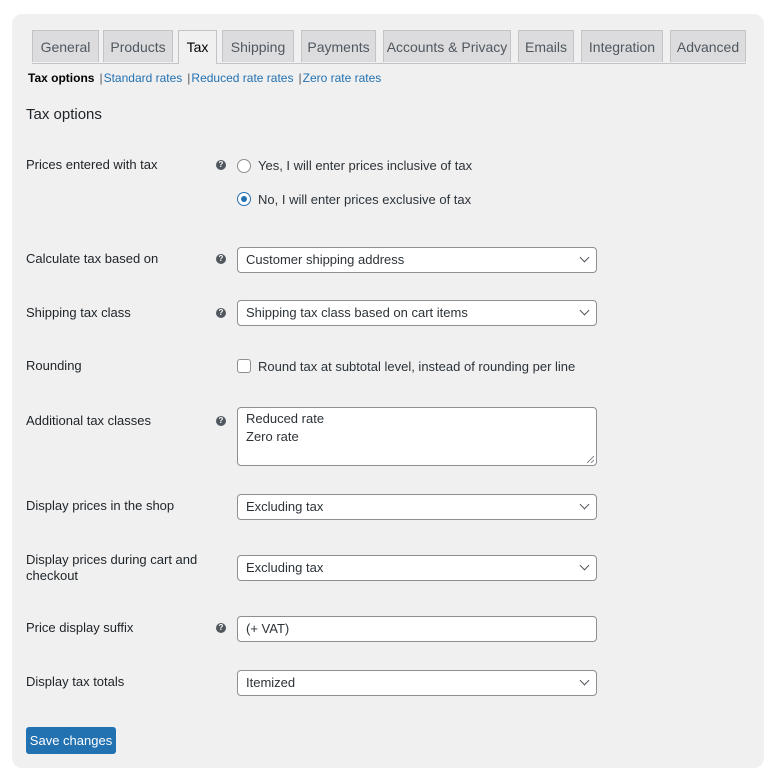  I want to click on display-shop-select: Excluding tax, so click(417, 507).